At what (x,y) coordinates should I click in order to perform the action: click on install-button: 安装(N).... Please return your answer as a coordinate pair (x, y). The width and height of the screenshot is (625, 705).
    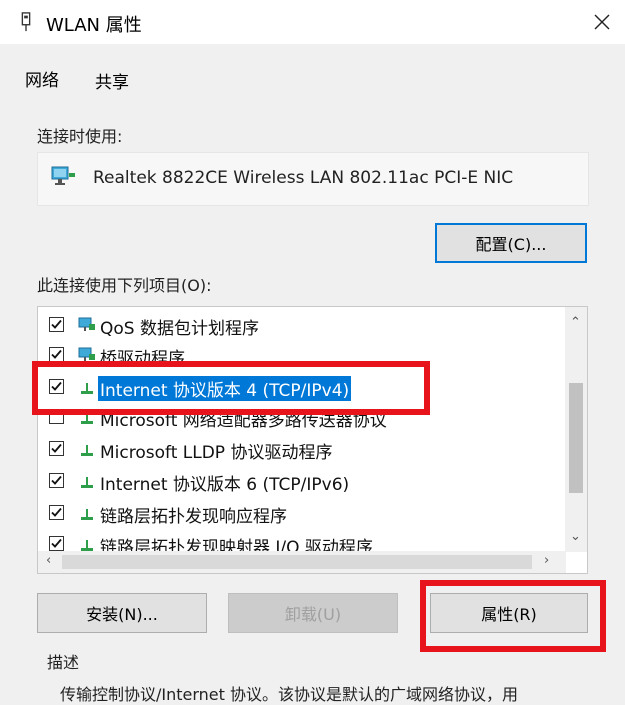
    Looking at the image, I should click on (122, 613).